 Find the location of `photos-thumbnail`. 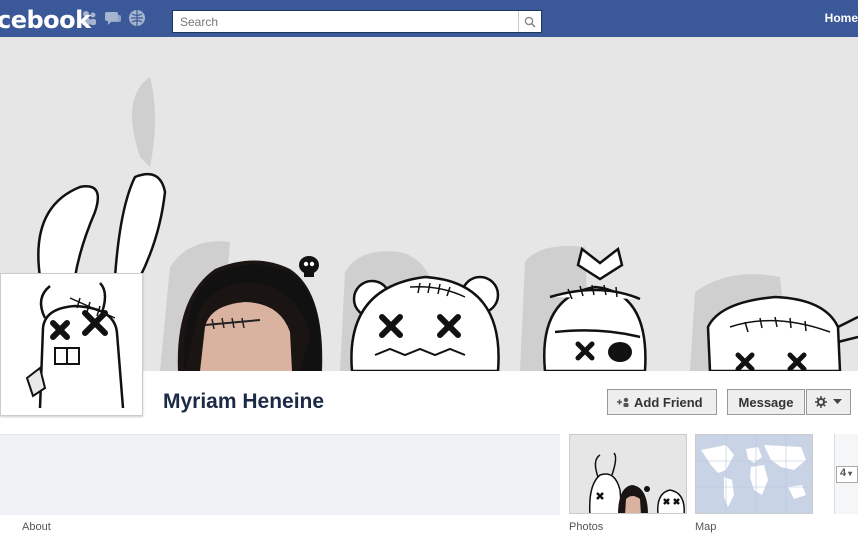

photos-thumbnail is located at coordinates (628, 474).